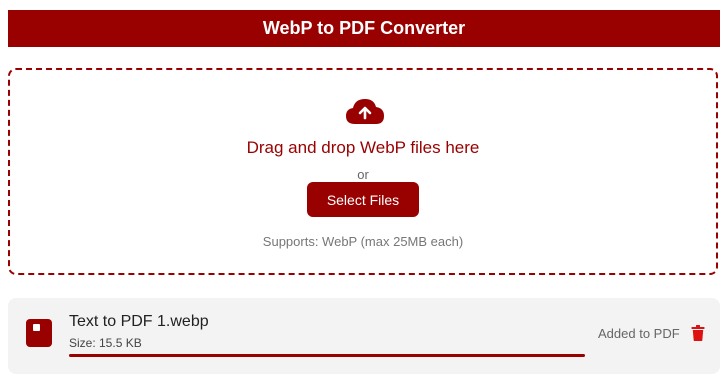 Image resolution: width=728 pixels, height=378 pixels. Describe the element at coordinates (139, 321) in the screenshot. I see `file-name: Text to PDF 1.webp` at that location.